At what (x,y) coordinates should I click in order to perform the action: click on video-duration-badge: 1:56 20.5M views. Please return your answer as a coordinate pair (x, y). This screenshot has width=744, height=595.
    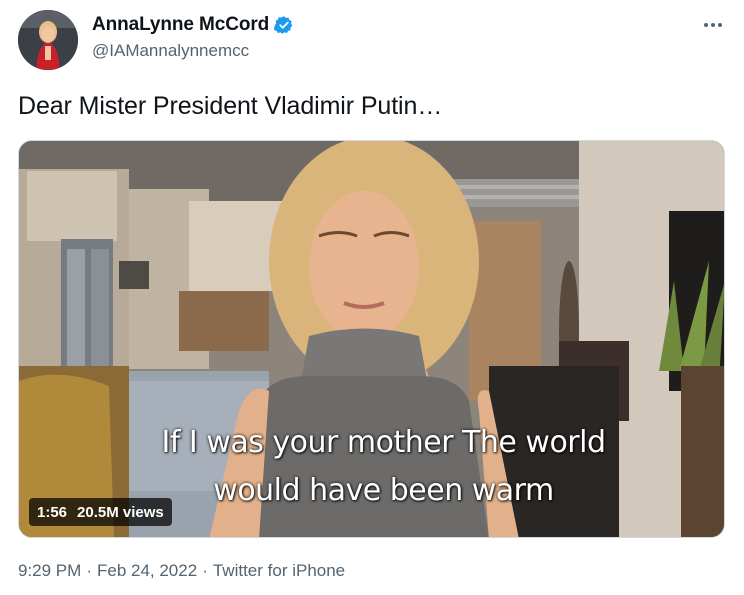
    Looking at the image, I should click on (100, 512).